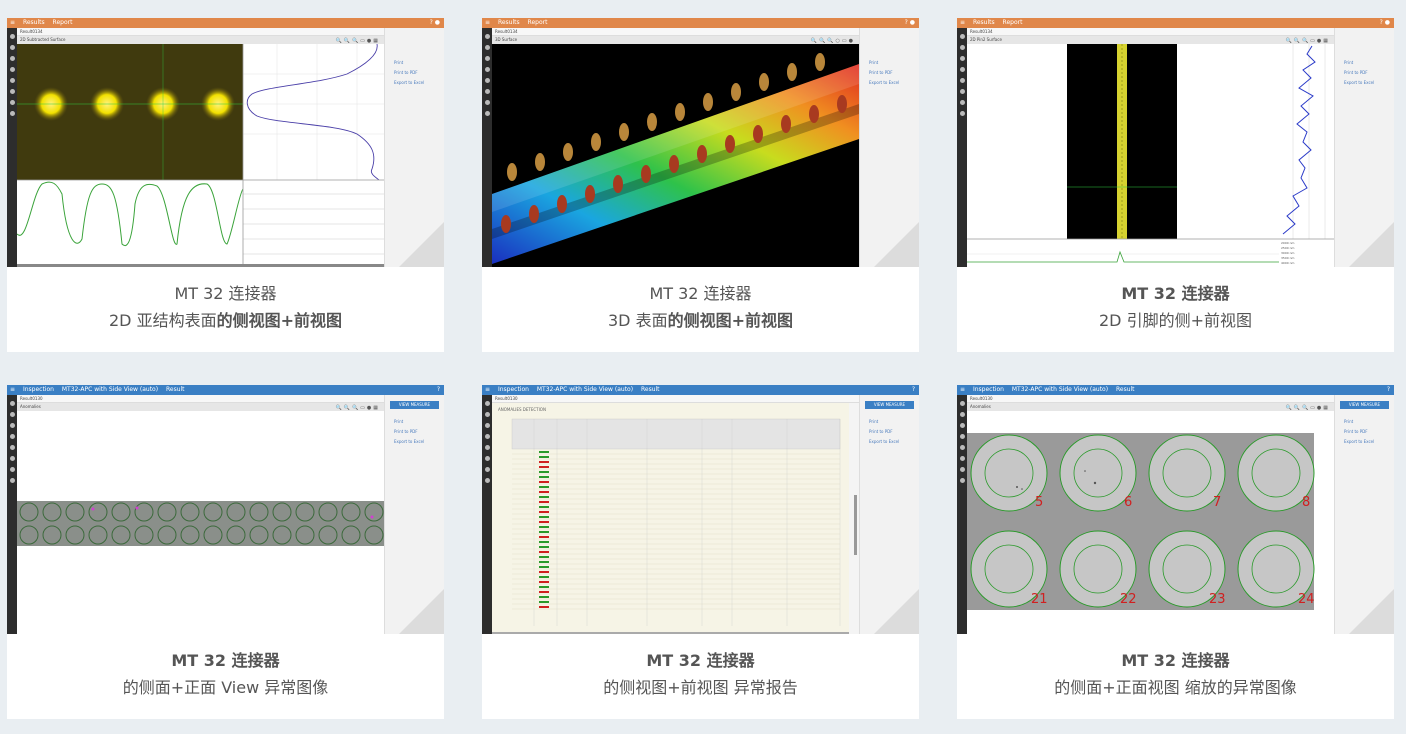 The image size is (1406, 734). I want to click on vertical-scrollbar, so click(855, 525).